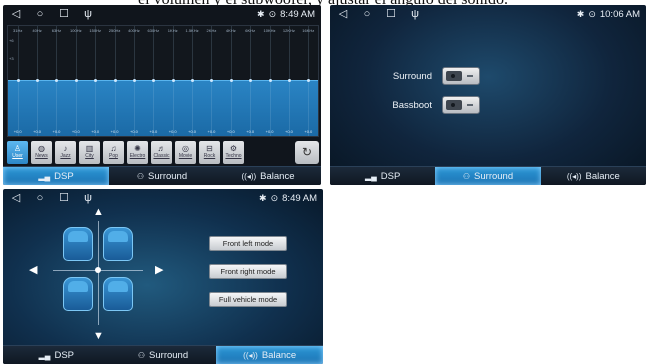  I want to click on preset-label: Techno, so click(233, 156).